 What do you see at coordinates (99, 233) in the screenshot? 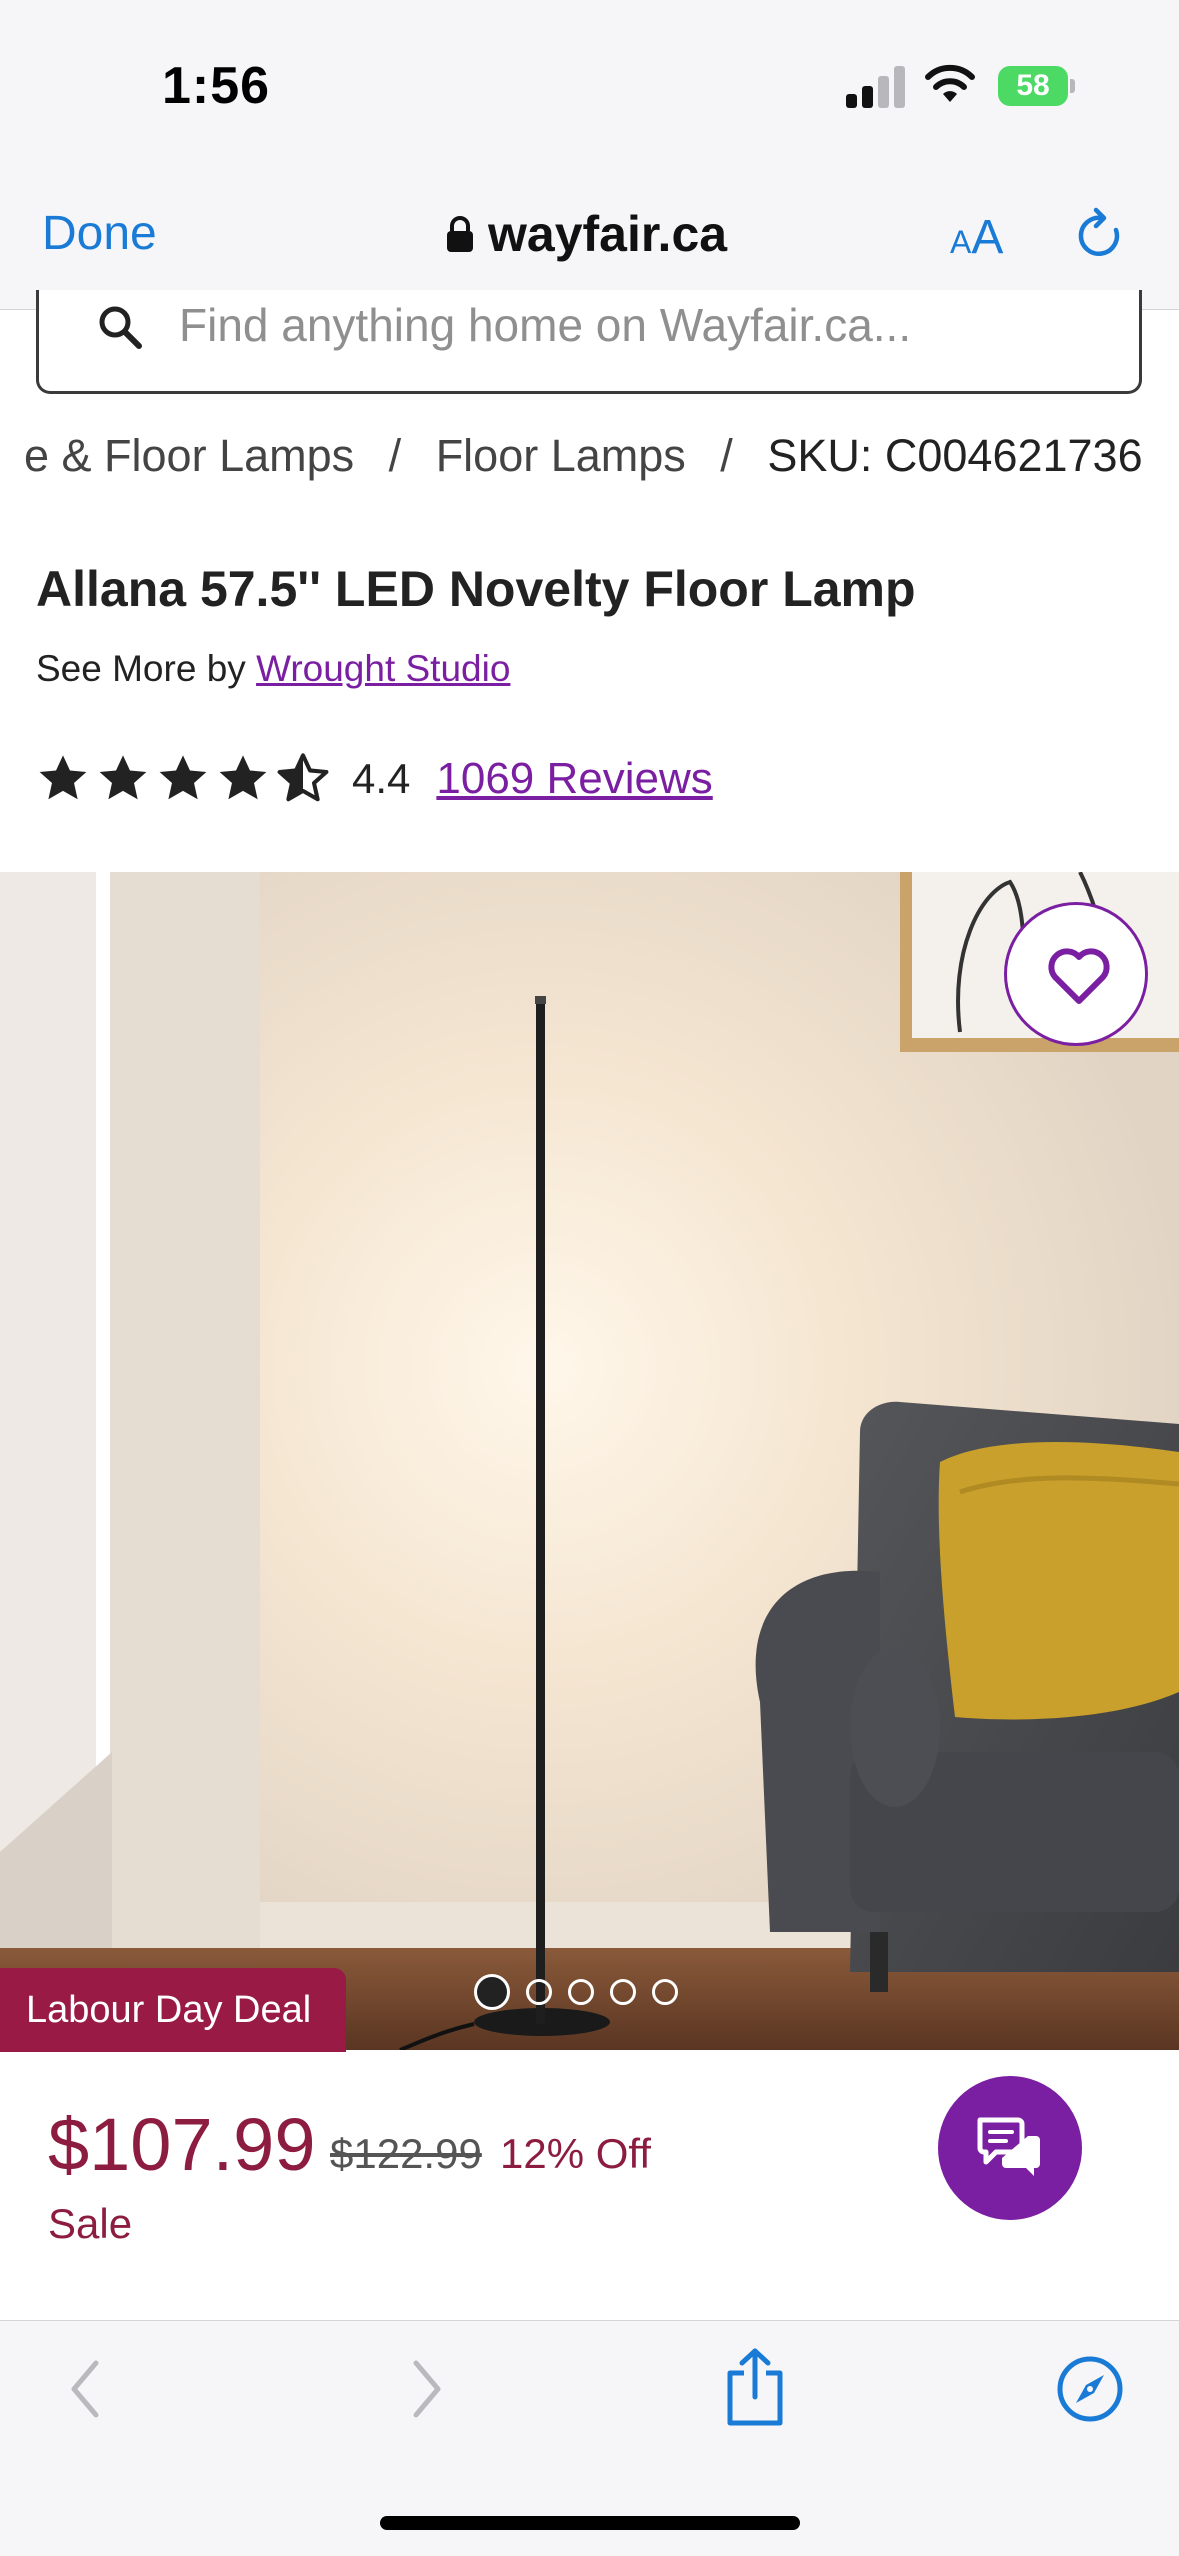
I see `done-button: Done` at bounding box center [99, 233].